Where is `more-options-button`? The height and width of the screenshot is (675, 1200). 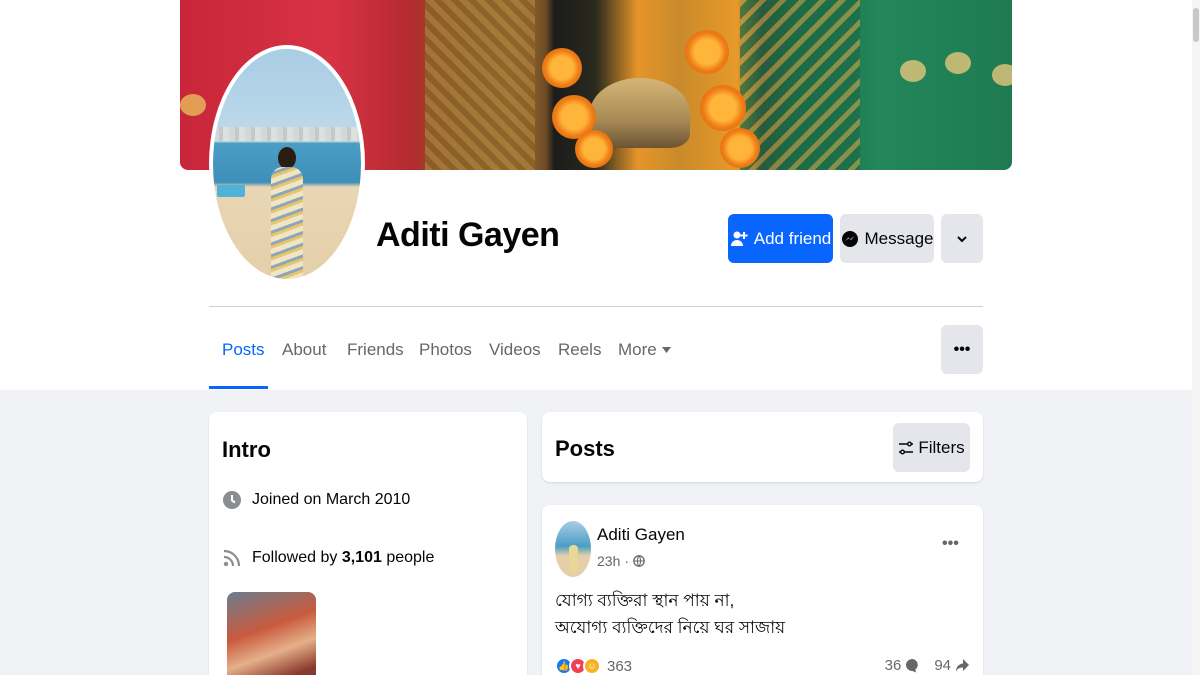
more-options-button is located at coordinates (962, 238).